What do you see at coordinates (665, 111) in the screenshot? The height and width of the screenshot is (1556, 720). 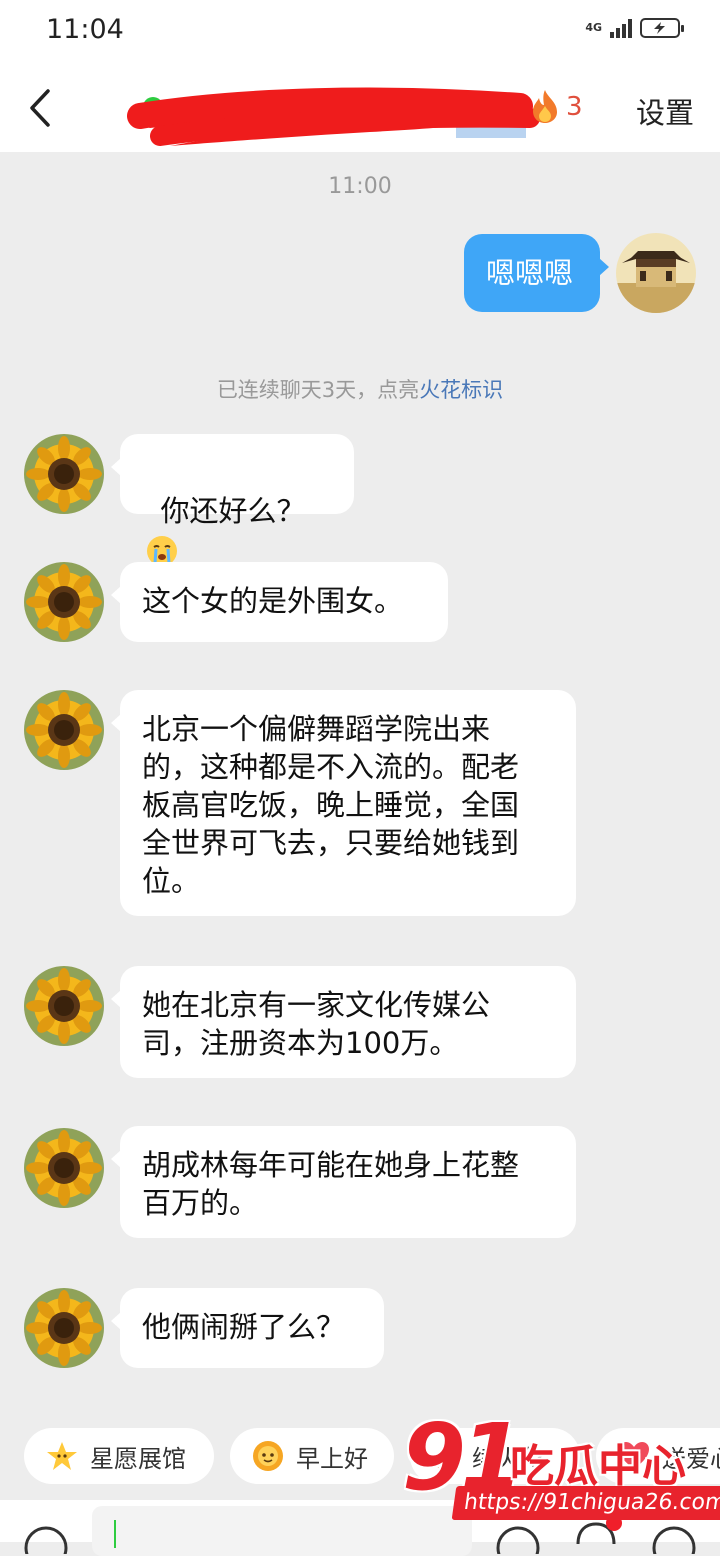 I see `settings-button: 设置` at bounding box center [665, 111].